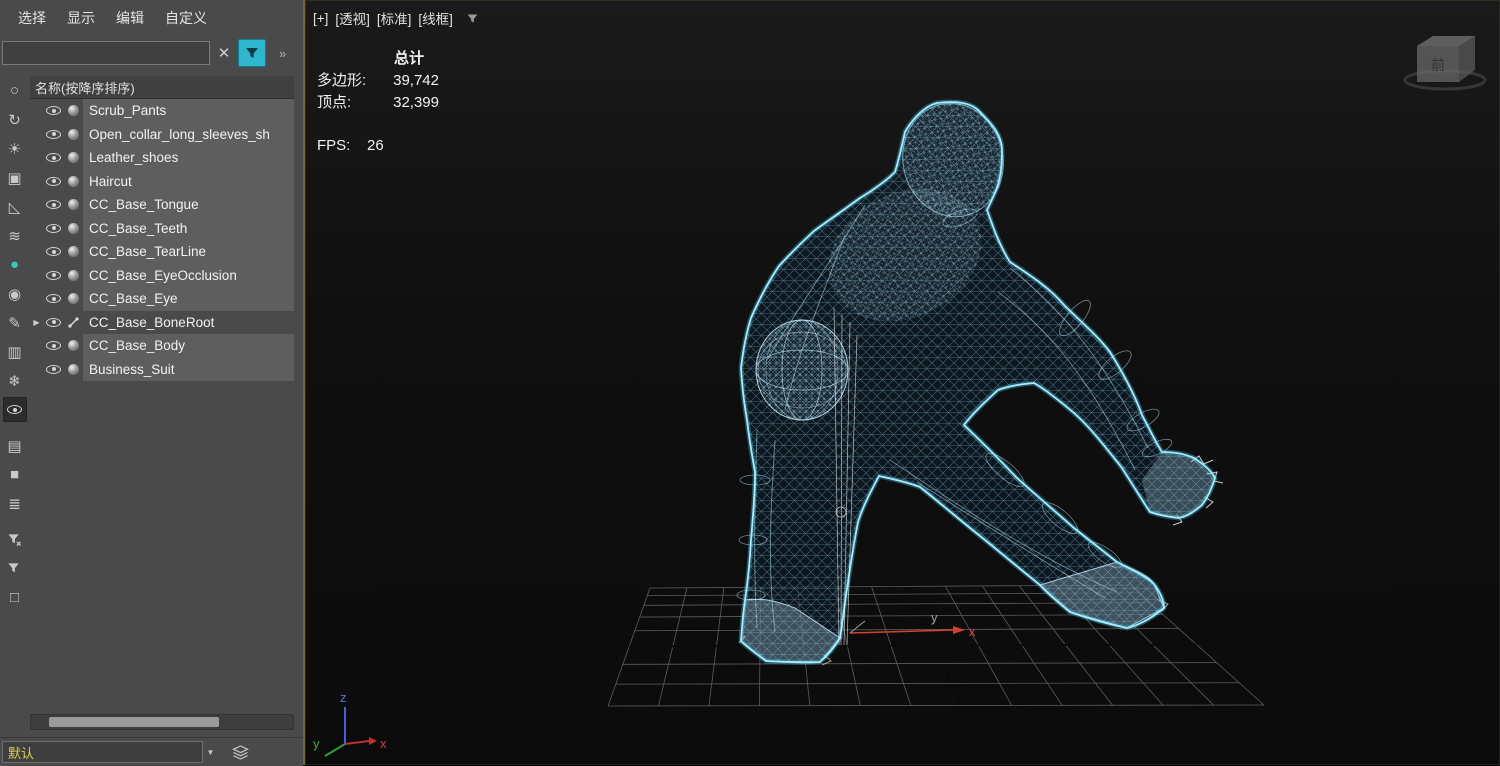  What do you see at coordinates (151, 18) in the screenshot?
I see `explorer-menu-bar: 选择 显示 编辑 自定义` at bounding box center [151, 18].